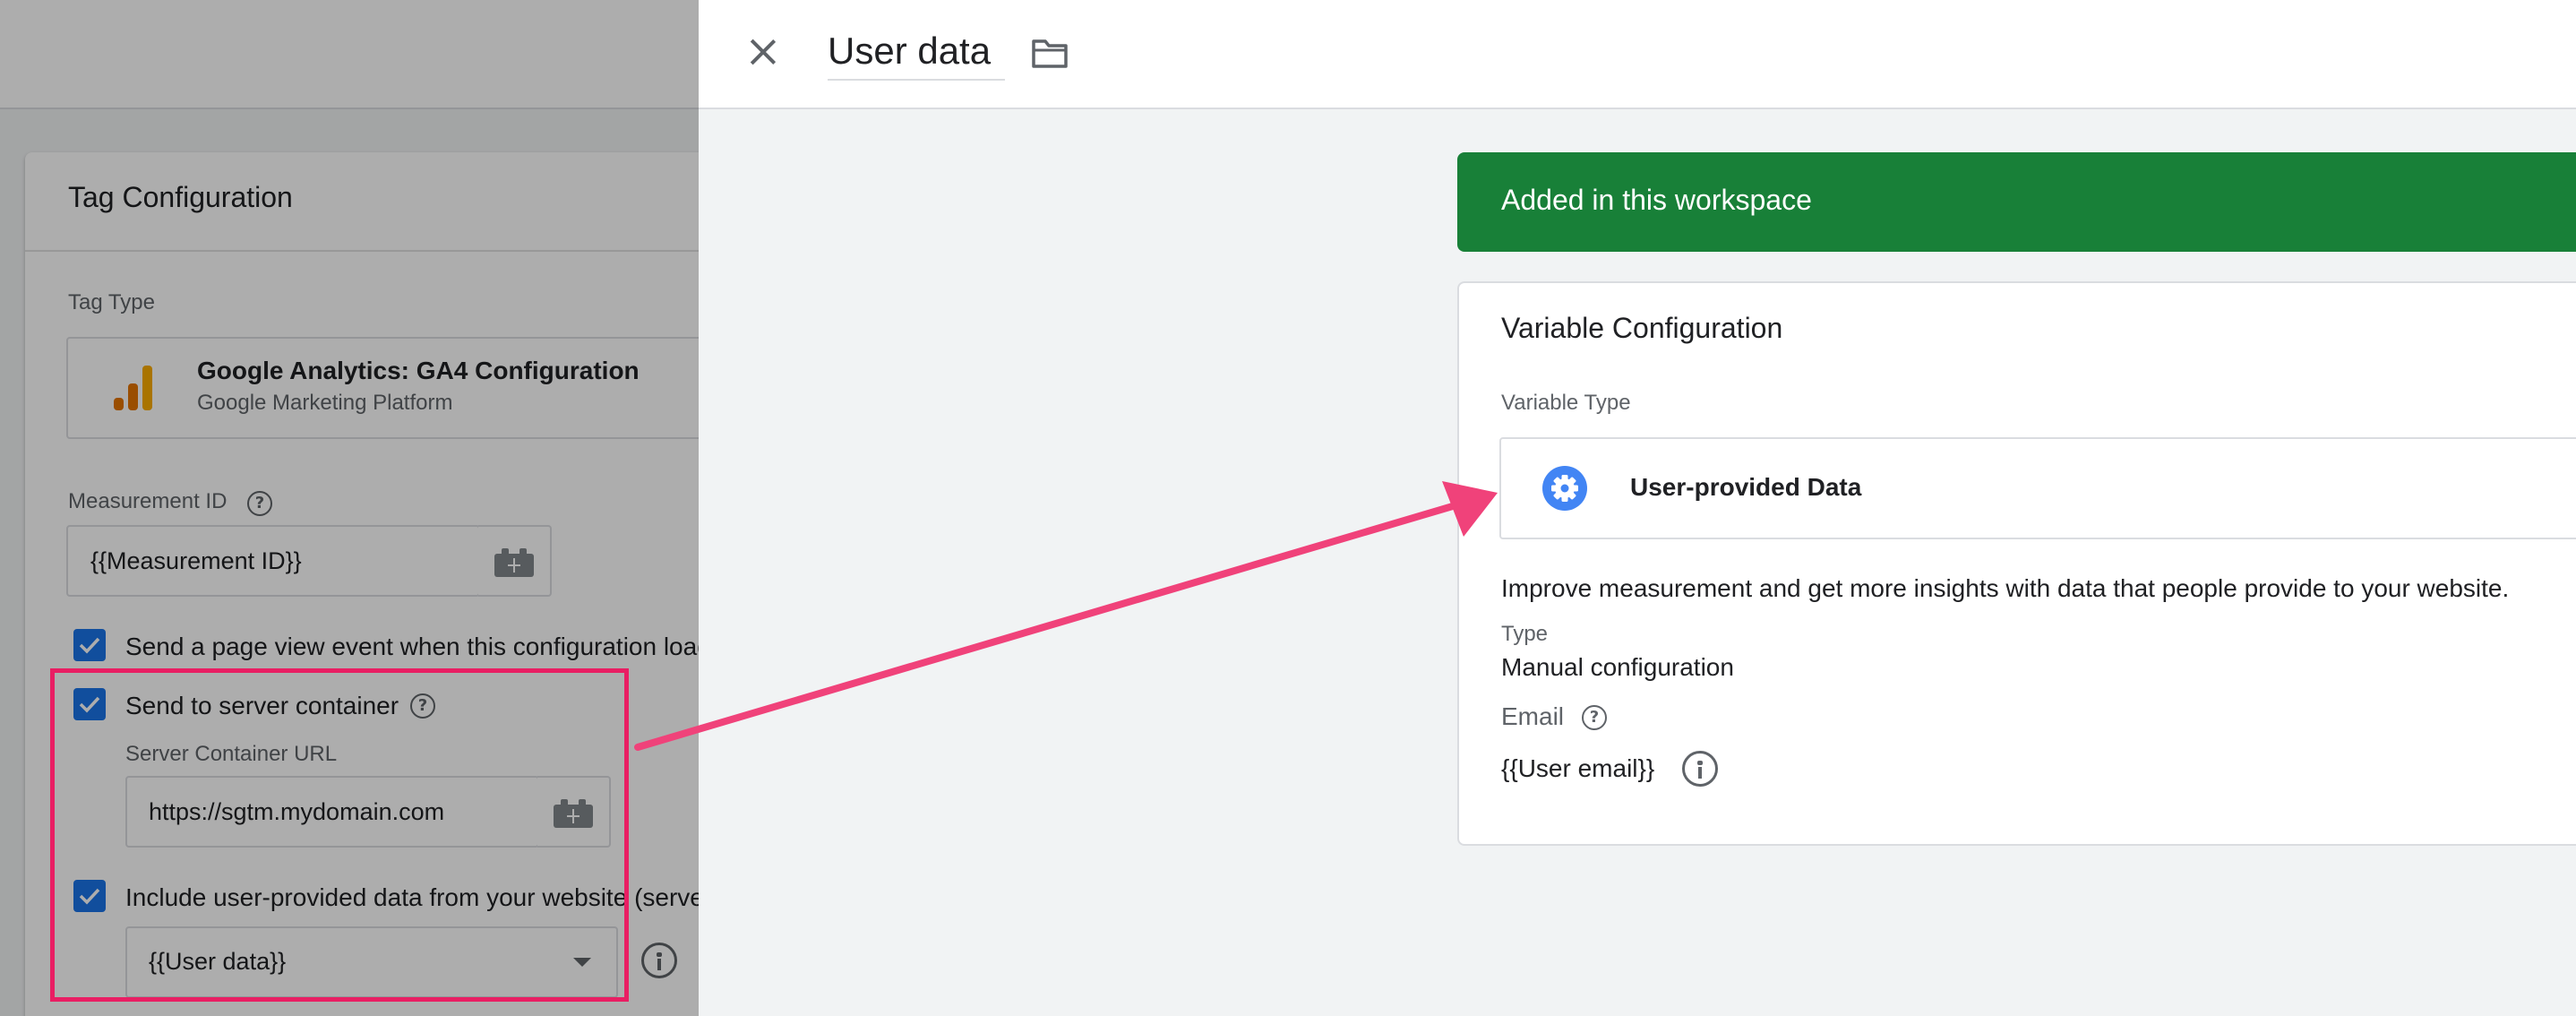  What do you see at coordinates (1066, 616) in the screenshot?
I see `annotation-arrow` at bounding box center [1066, 616].